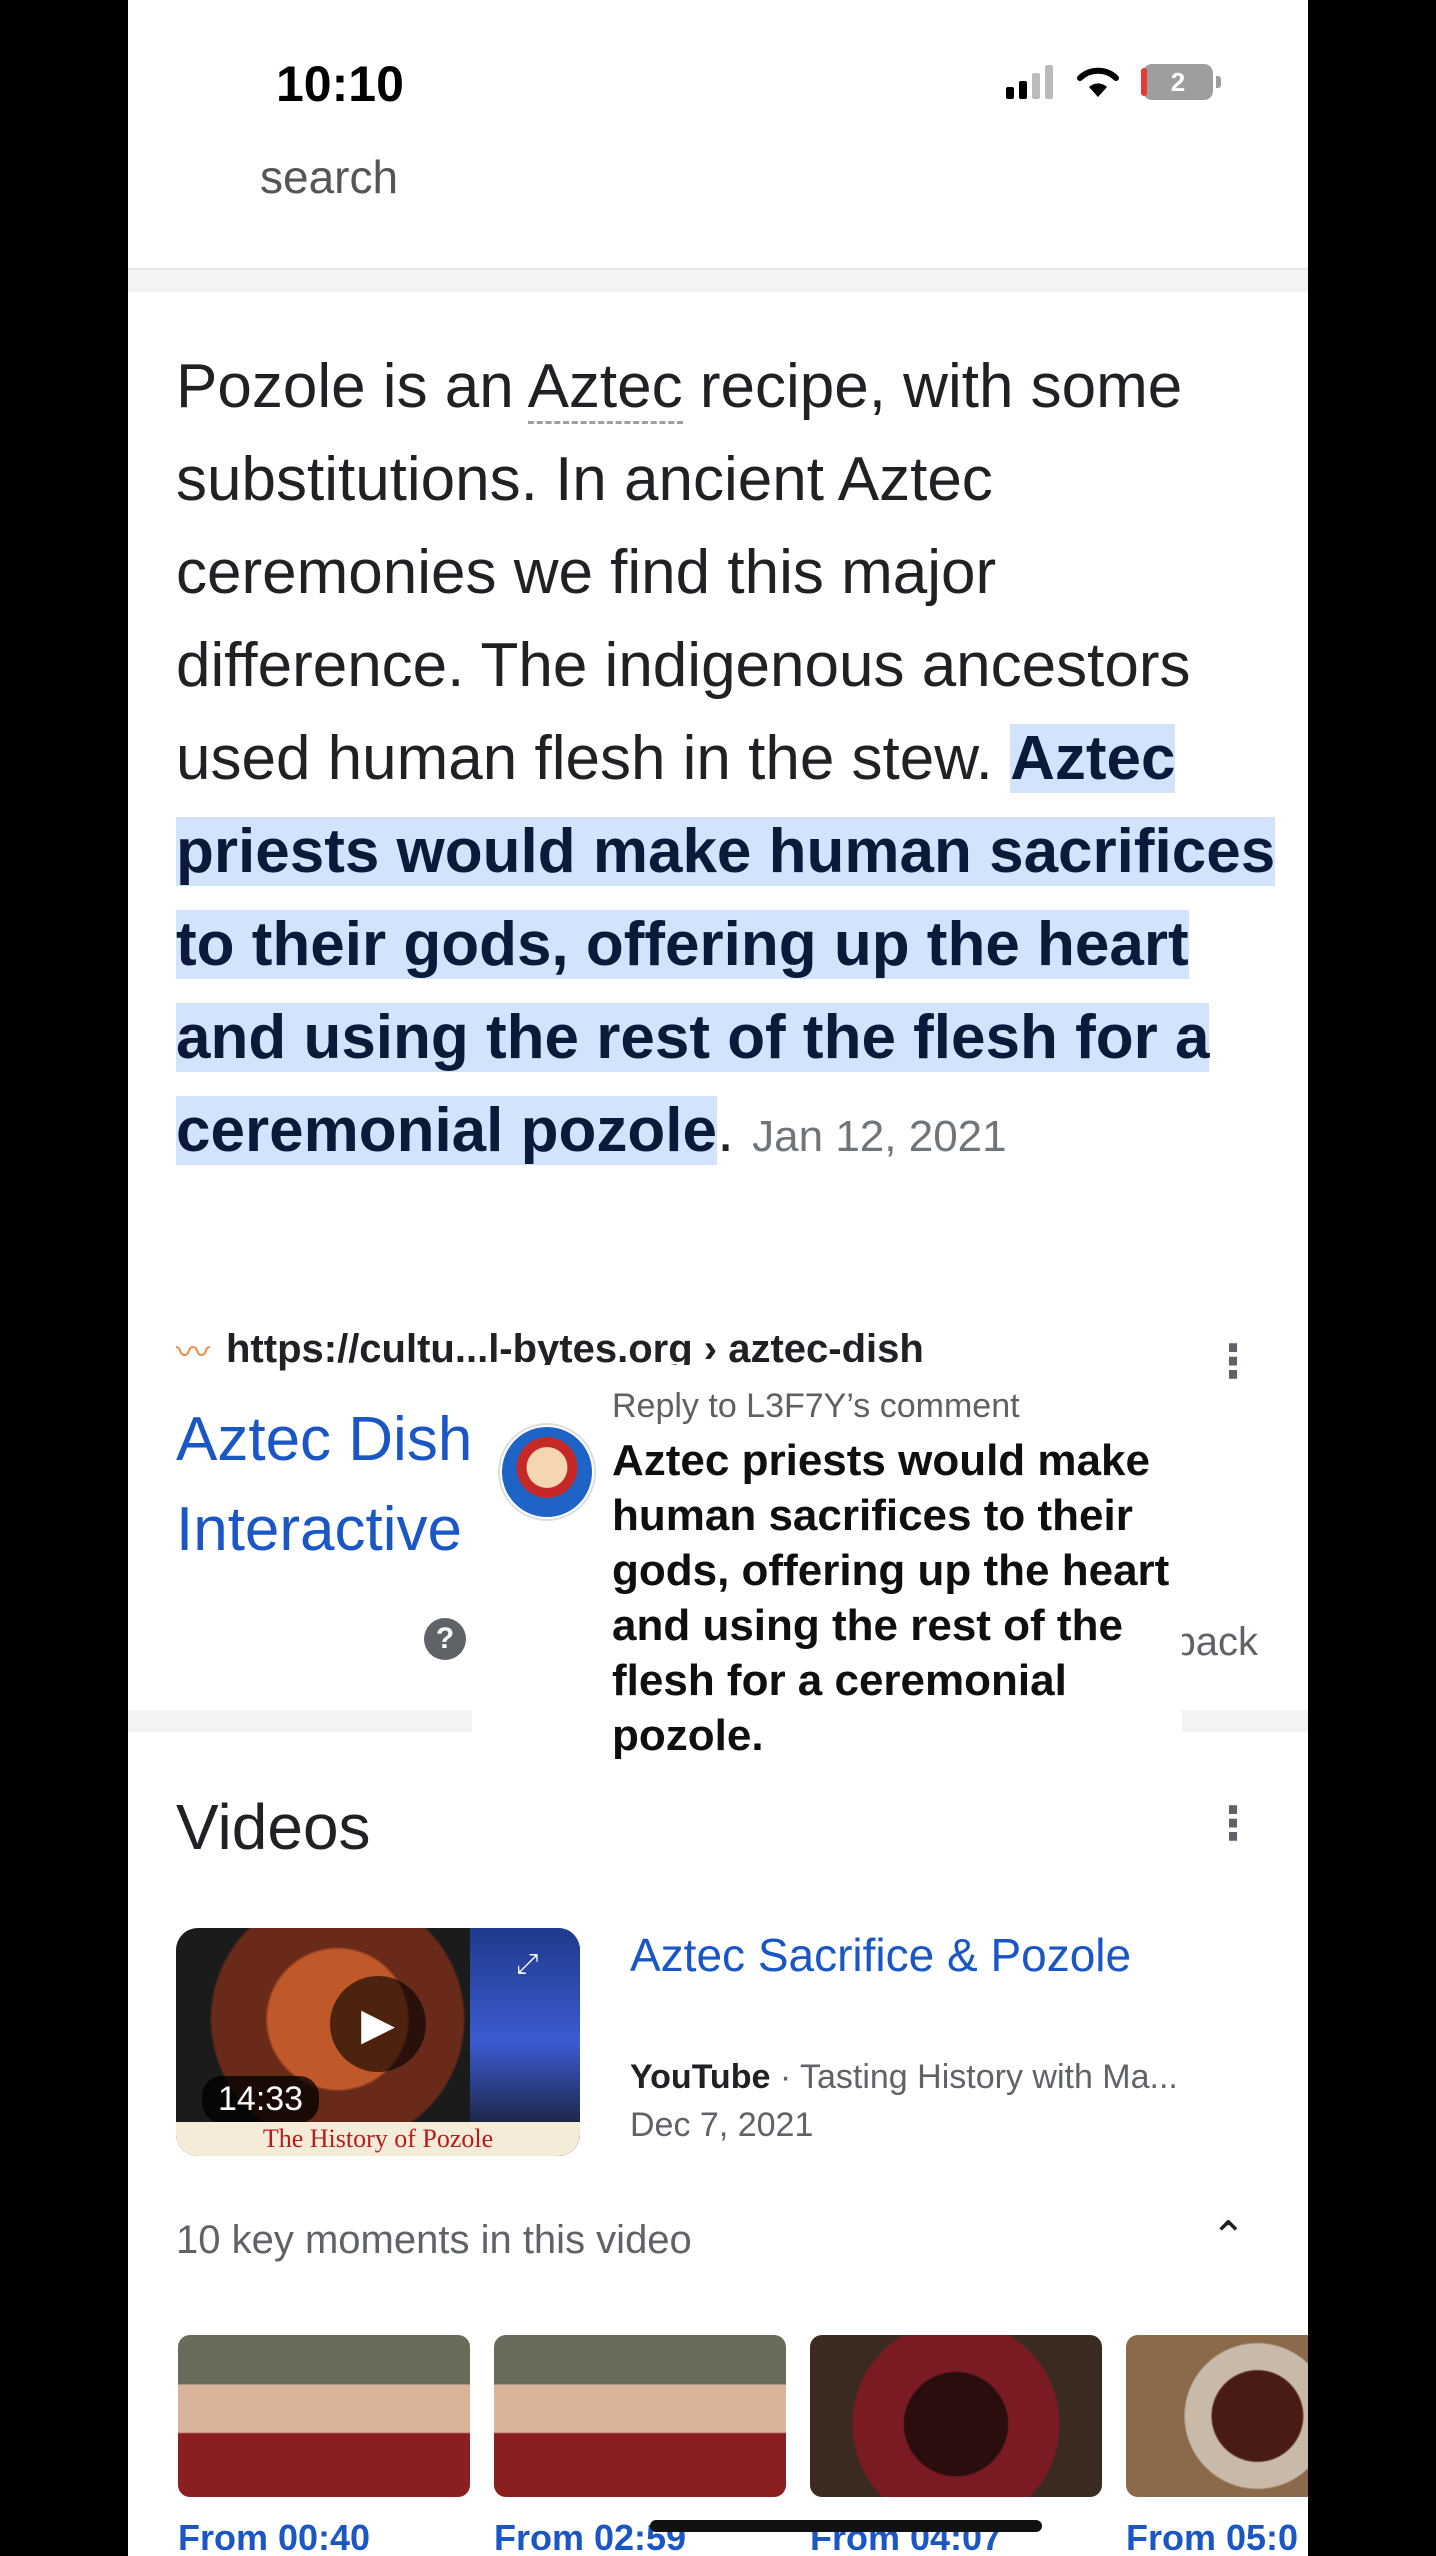 The image size is (1436, 2556). Describe the element at coordinates (1216, 1642) in the screenshot. I see `feedback-link: back` at that location.